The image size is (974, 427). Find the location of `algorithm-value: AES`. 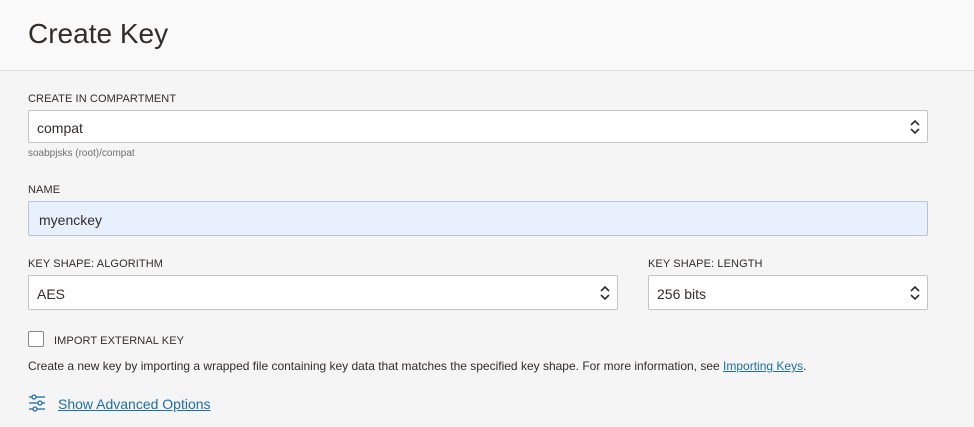

algorithm-value: AES is located at coordinates (51, 294).